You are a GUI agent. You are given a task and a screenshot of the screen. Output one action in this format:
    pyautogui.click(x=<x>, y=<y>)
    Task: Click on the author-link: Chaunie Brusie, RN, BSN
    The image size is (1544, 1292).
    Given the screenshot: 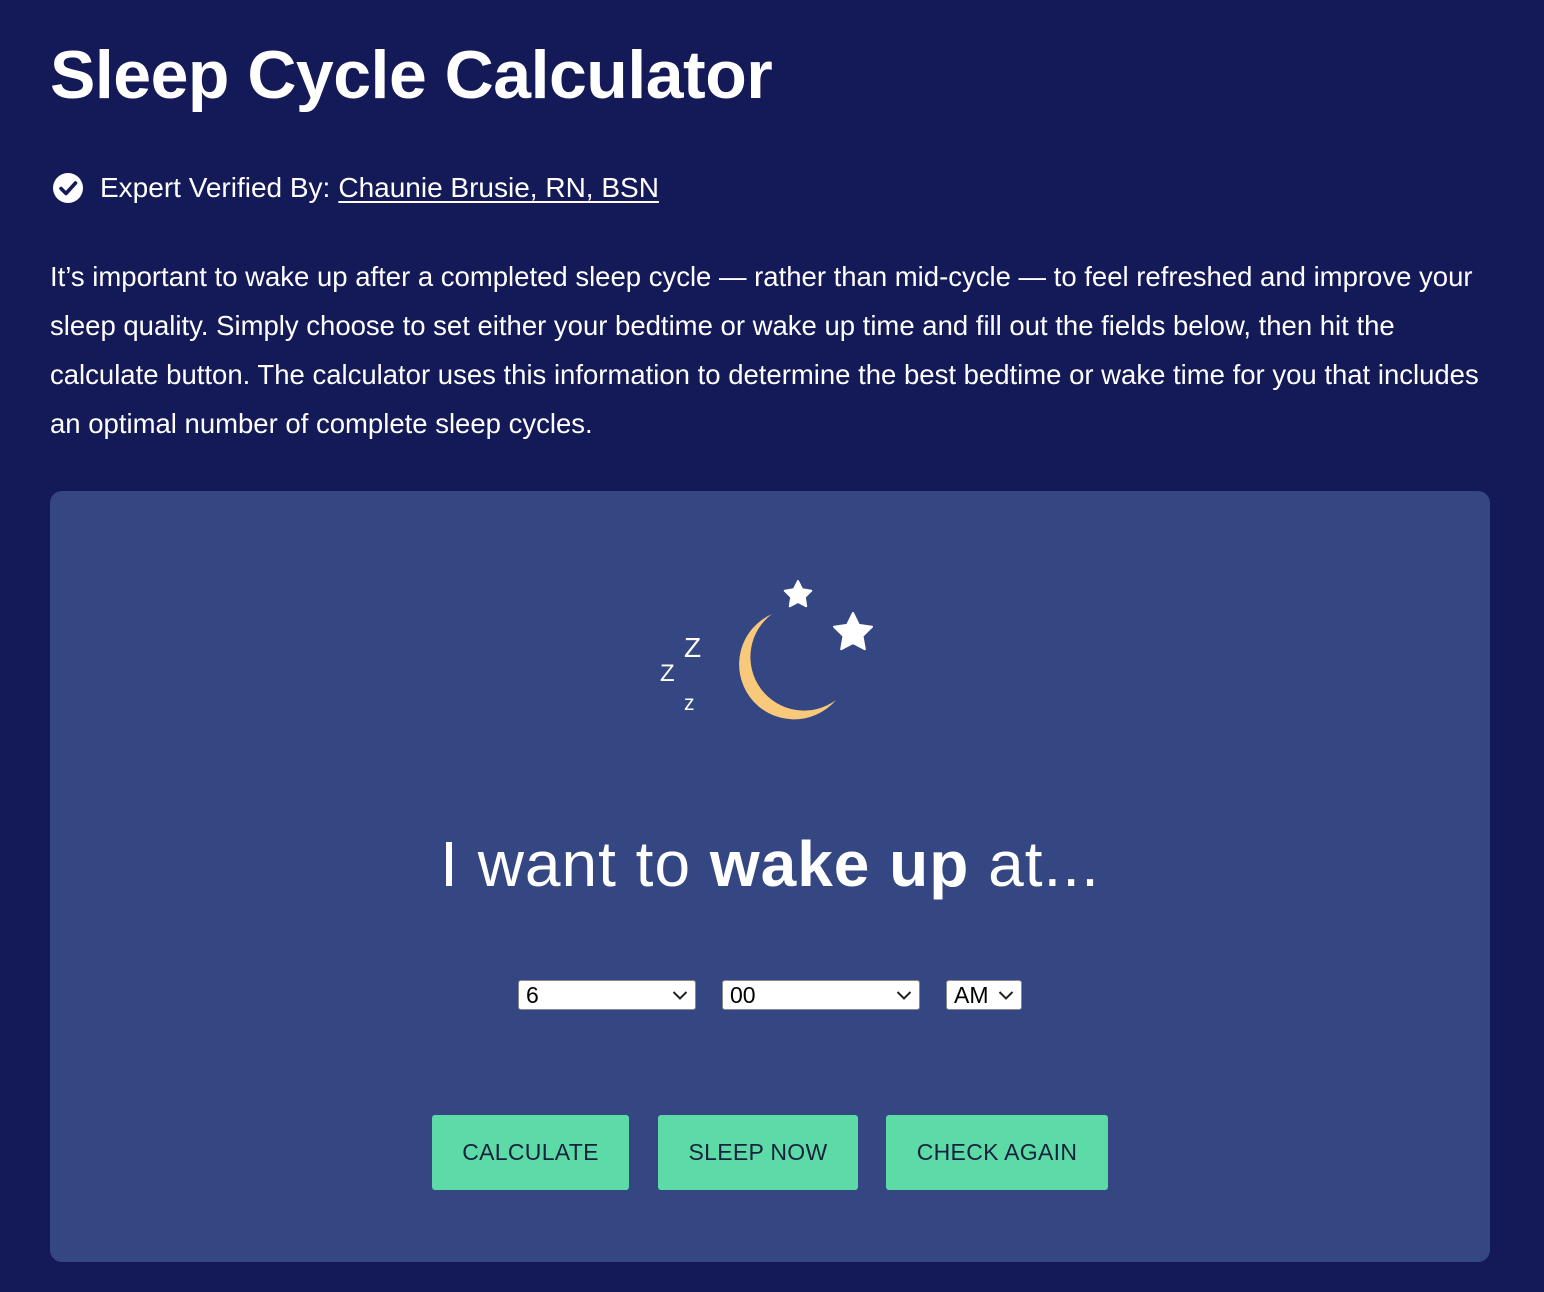 What is the action you would take?
    pyautogui.click(x=498, y=188)
    